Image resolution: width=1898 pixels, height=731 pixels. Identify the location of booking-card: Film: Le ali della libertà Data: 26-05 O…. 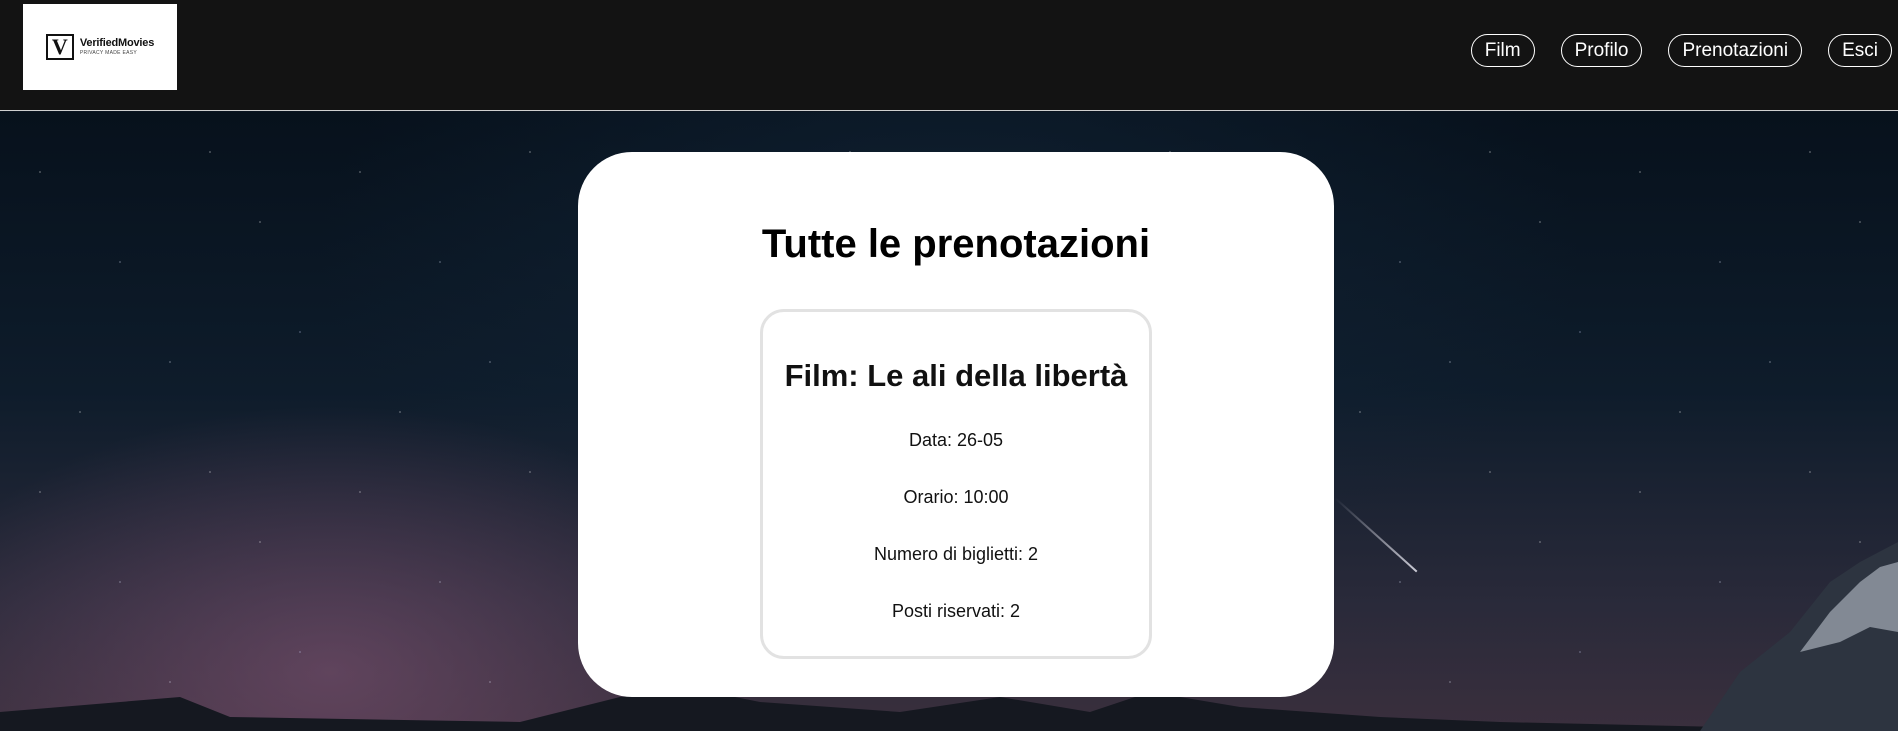
(956, 484).